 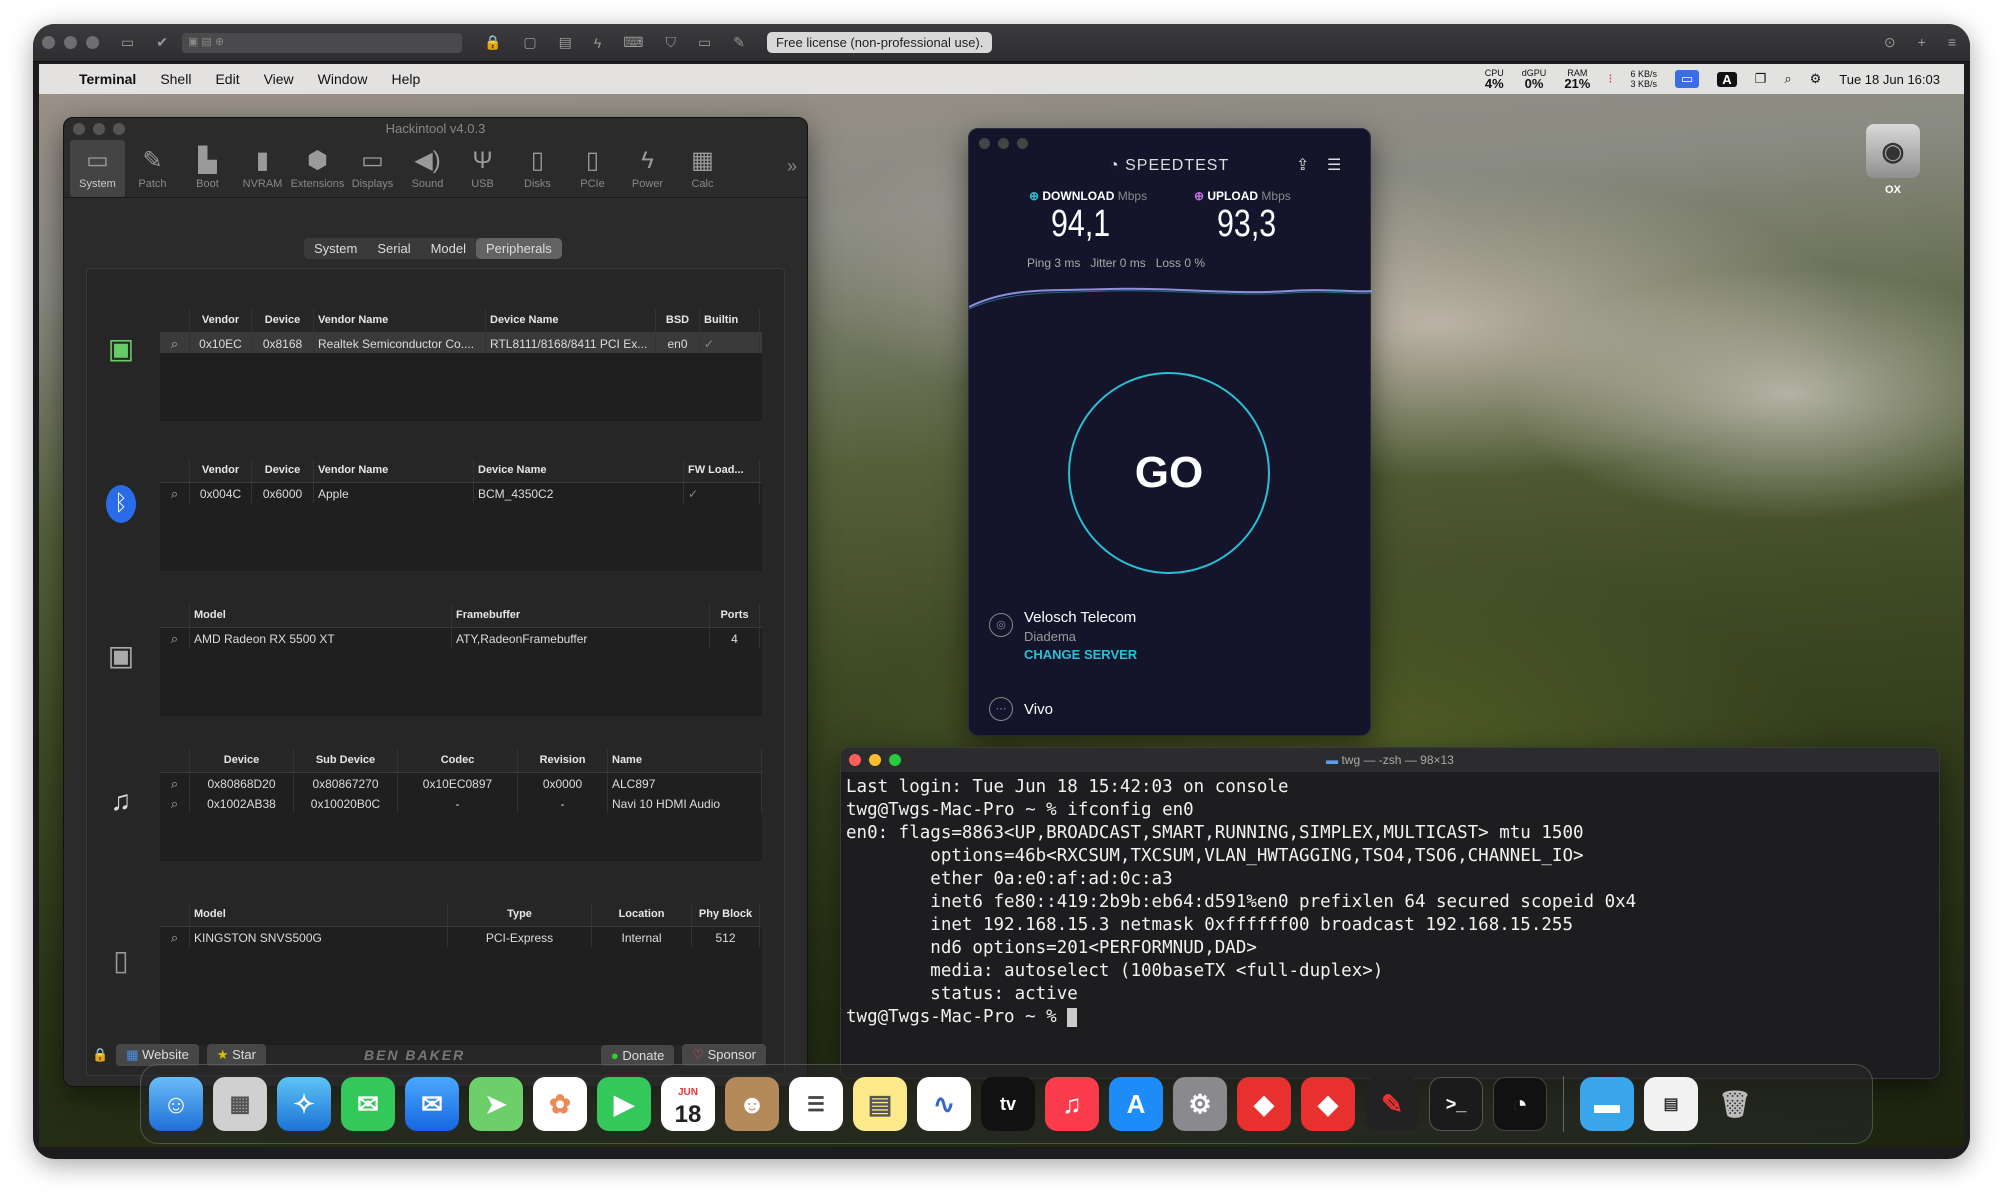 What do you see at coordinates (157, 1055) in the screenshot?
I see `website-button: ▦ Website` at bounding box center [157, 1055].